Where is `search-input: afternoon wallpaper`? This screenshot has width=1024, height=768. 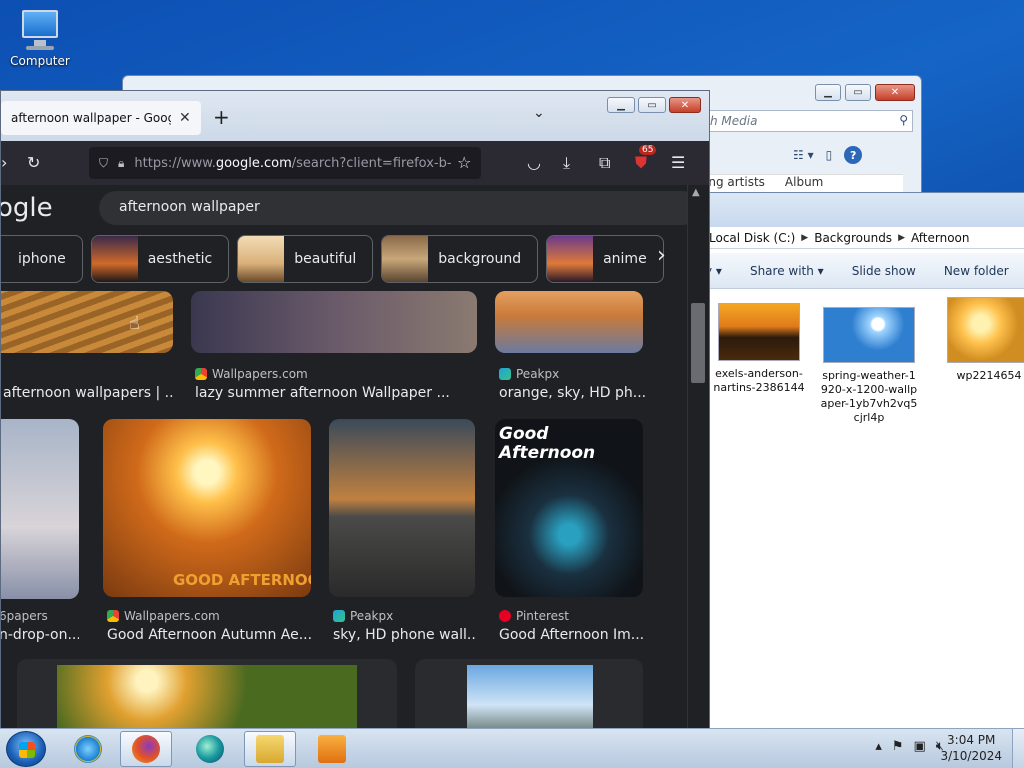
search-input: afternoon wallpaper is located at coordinates (393, 208).